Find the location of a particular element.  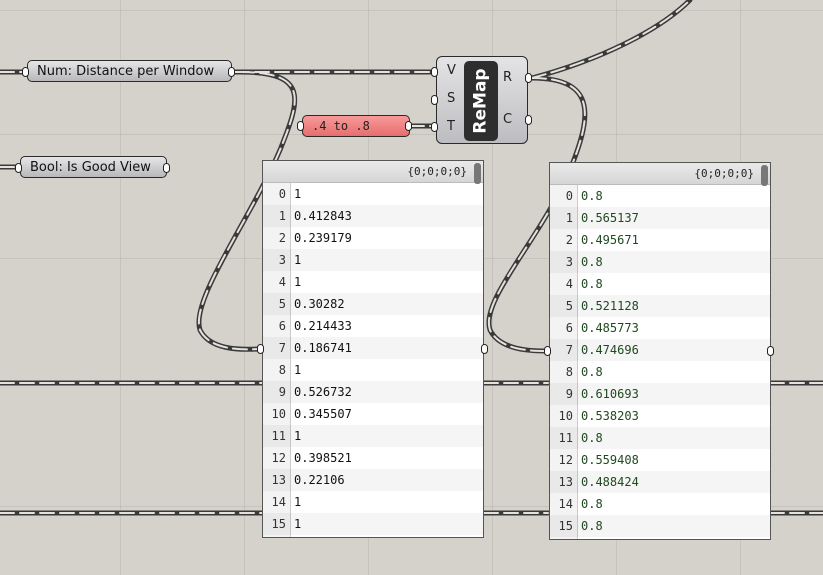

remap-input-s: S is located at coordinates (451, 98).